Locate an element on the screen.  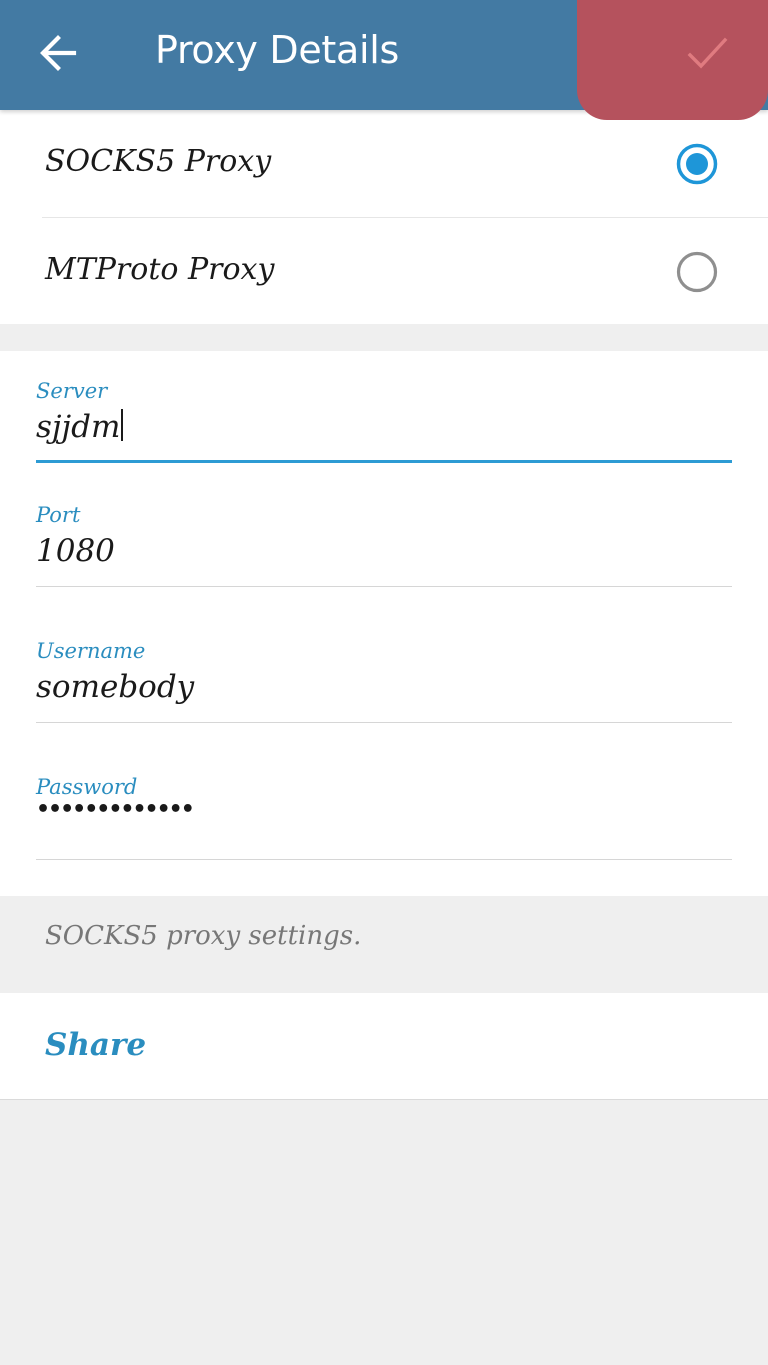
checkmark-icon is located at coordinates (707, 53).